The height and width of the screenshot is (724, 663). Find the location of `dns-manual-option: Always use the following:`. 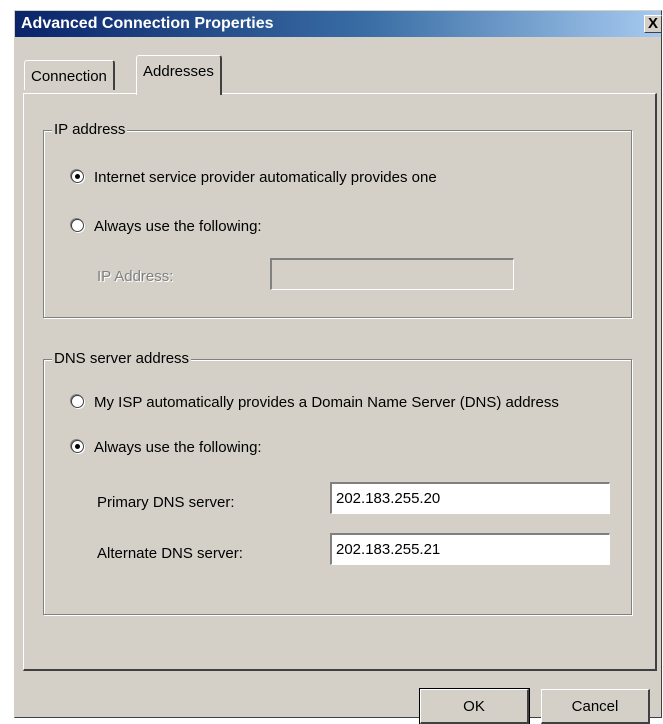

dns-manual-option: Always use the following: is located at coordinates (166, 447).